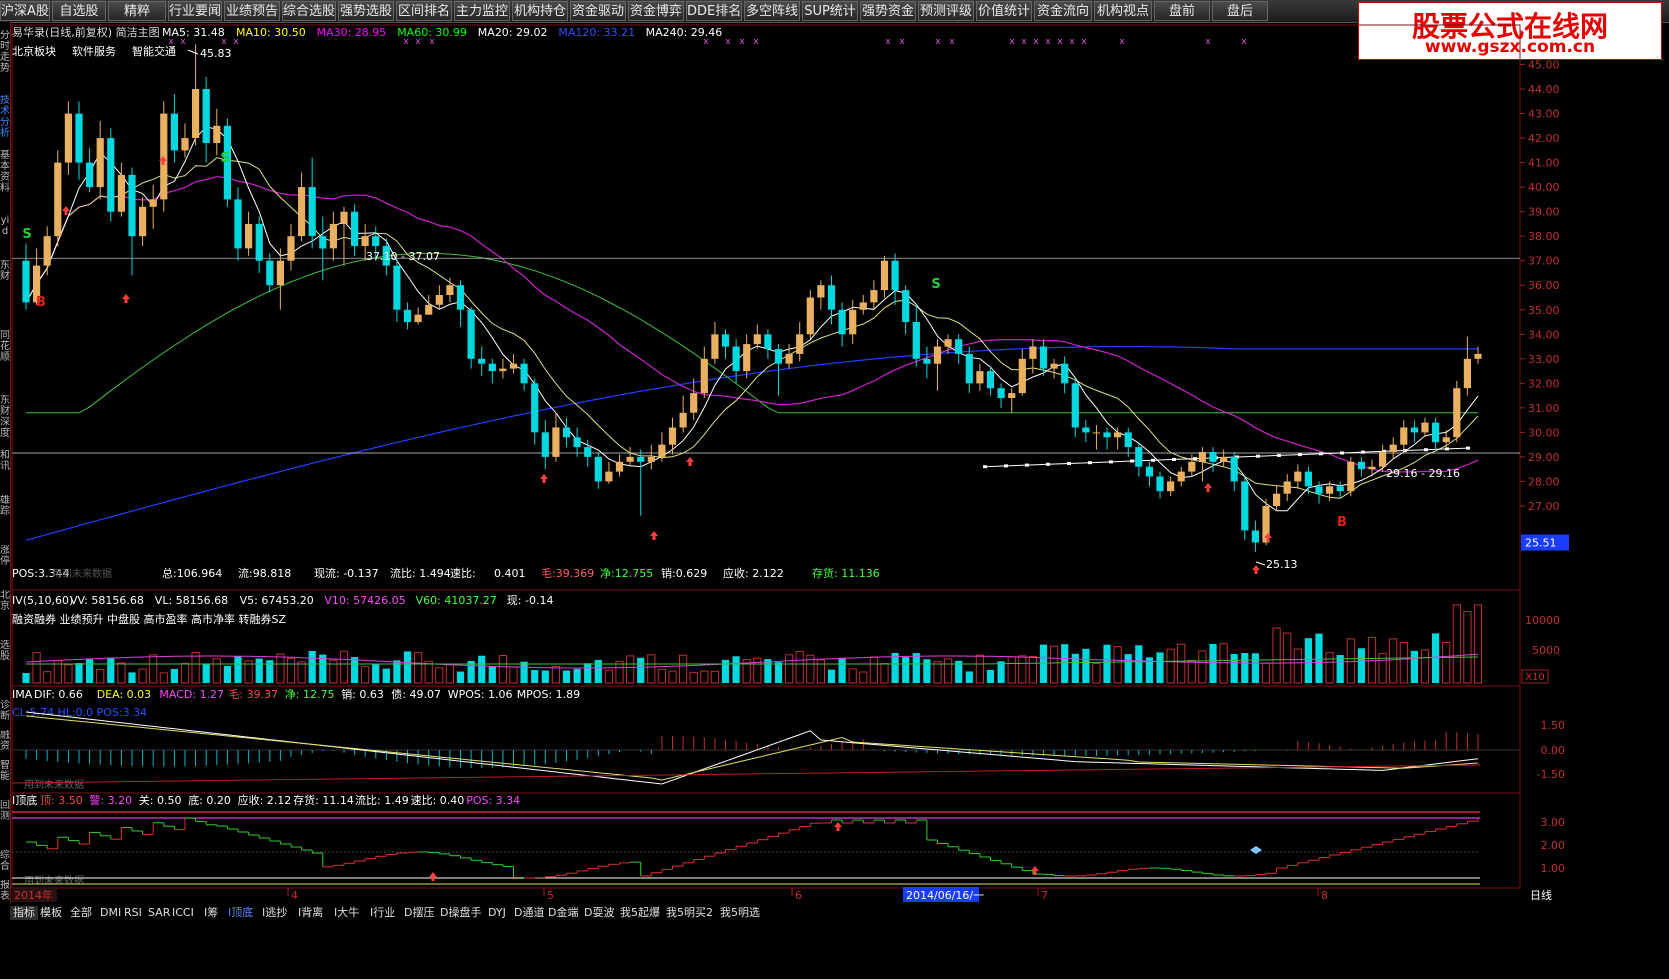 The width and height of the screenshot is (1669, 979). I want to click on sell-marker-2: S, so click(224, 158).